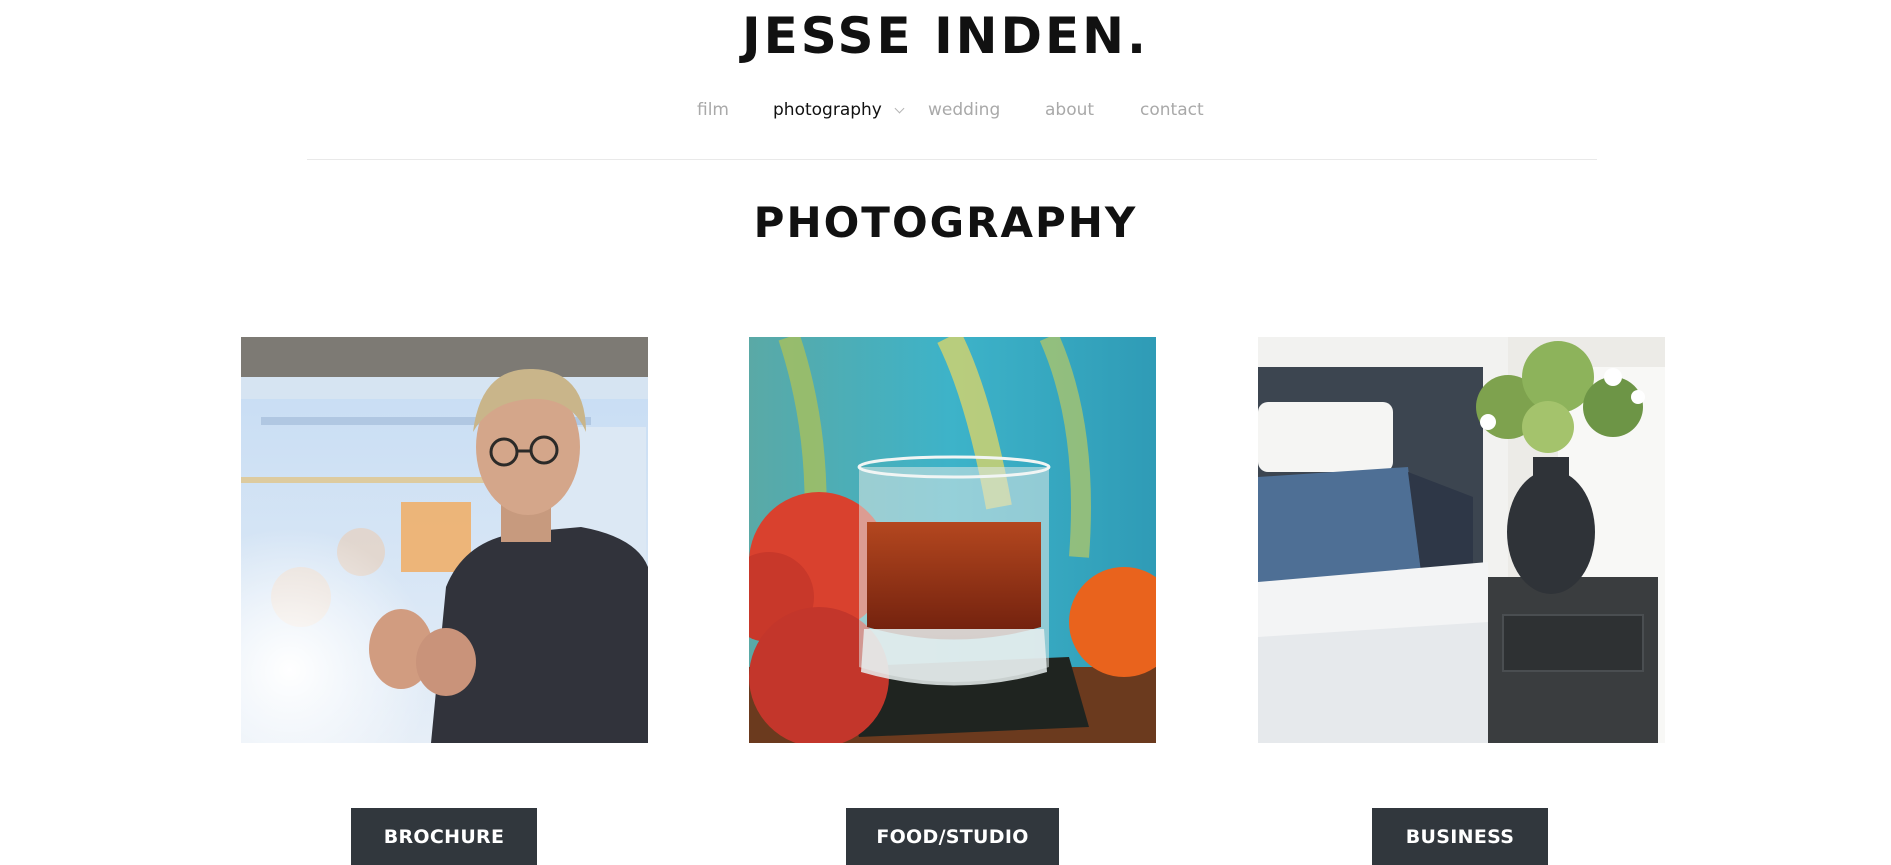 Image resolution: width=1891 pixels, height=865 pixels. I want to click on food-studio-button: FOOD/STUDIO, so click(952, 836).